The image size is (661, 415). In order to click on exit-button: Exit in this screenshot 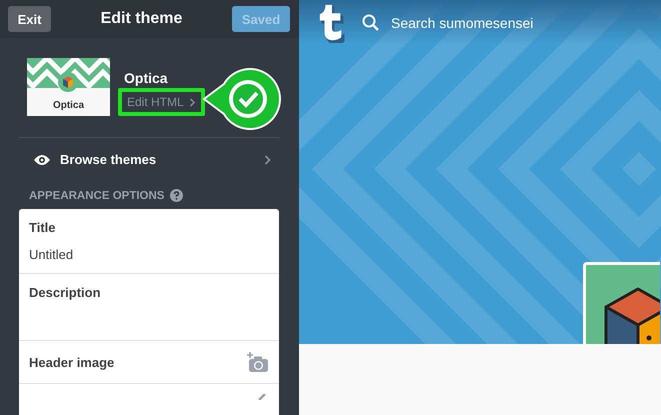, I will do `click(29, 19)`.